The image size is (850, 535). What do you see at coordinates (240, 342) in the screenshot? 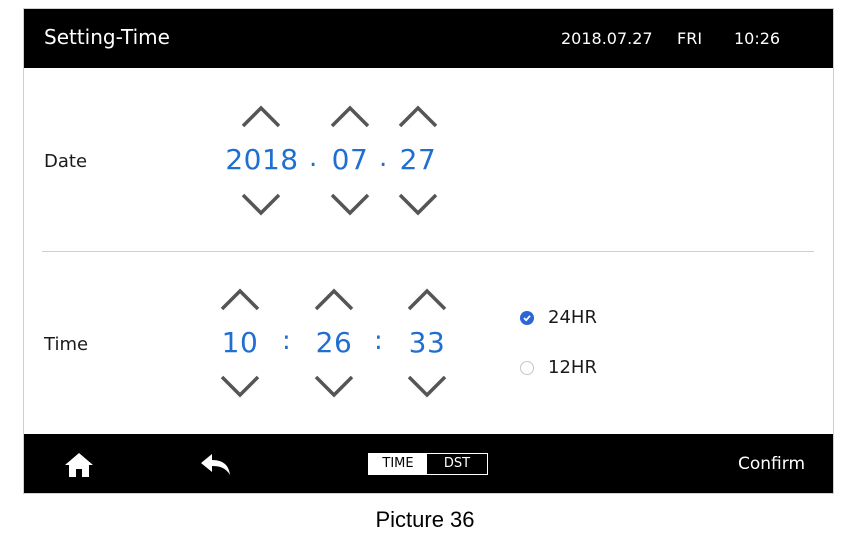
I see `hour-value: 10` at bounding box center [240, 342].